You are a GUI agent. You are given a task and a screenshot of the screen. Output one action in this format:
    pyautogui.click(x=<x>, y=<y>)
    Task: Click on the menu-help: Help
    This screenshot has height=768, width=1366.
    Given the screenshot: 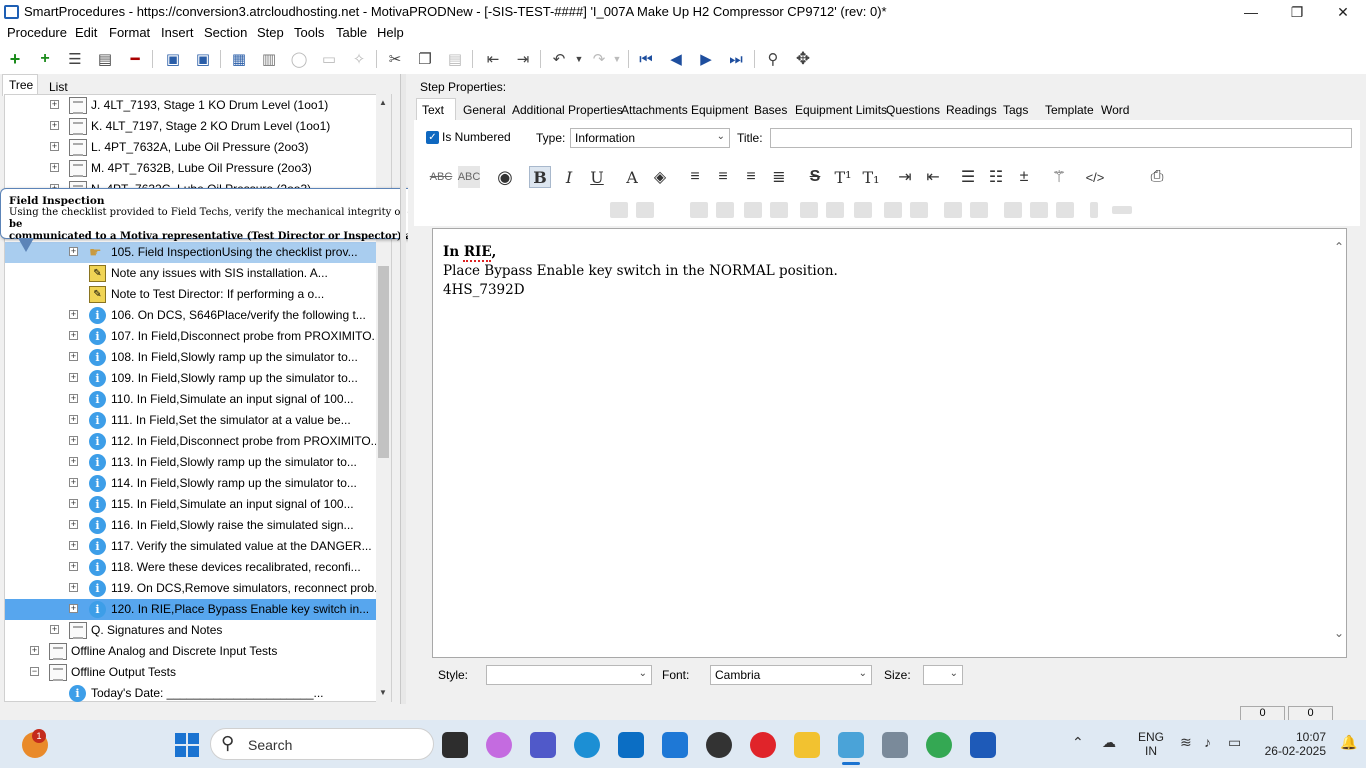 What is the action you would take?
    pyautogui.click(x=390, y=32)
    